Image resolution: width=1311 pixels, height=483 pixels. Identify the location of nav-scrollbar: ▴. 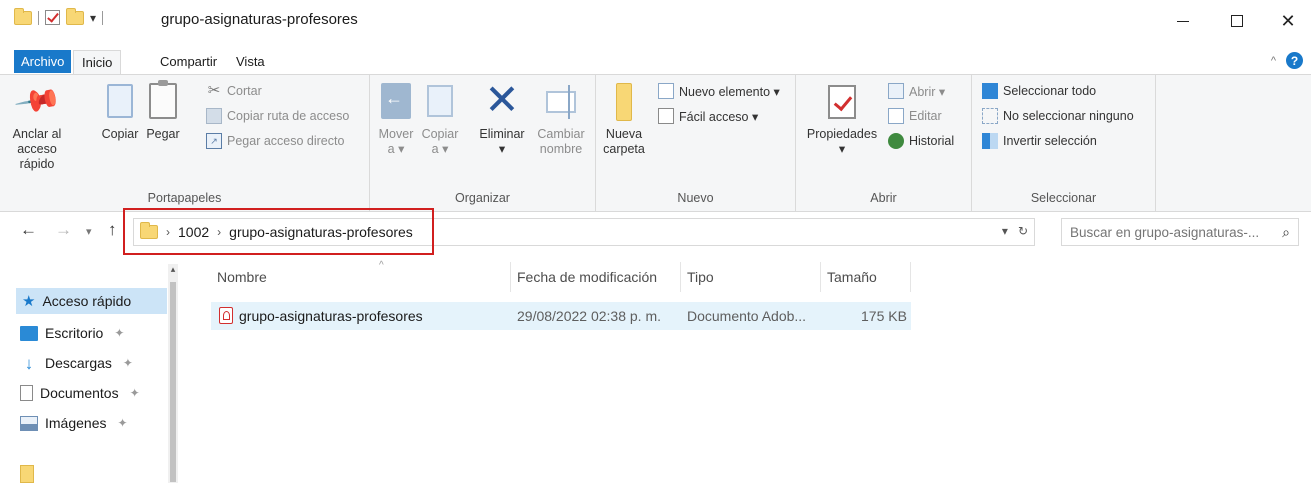
(173, 373).